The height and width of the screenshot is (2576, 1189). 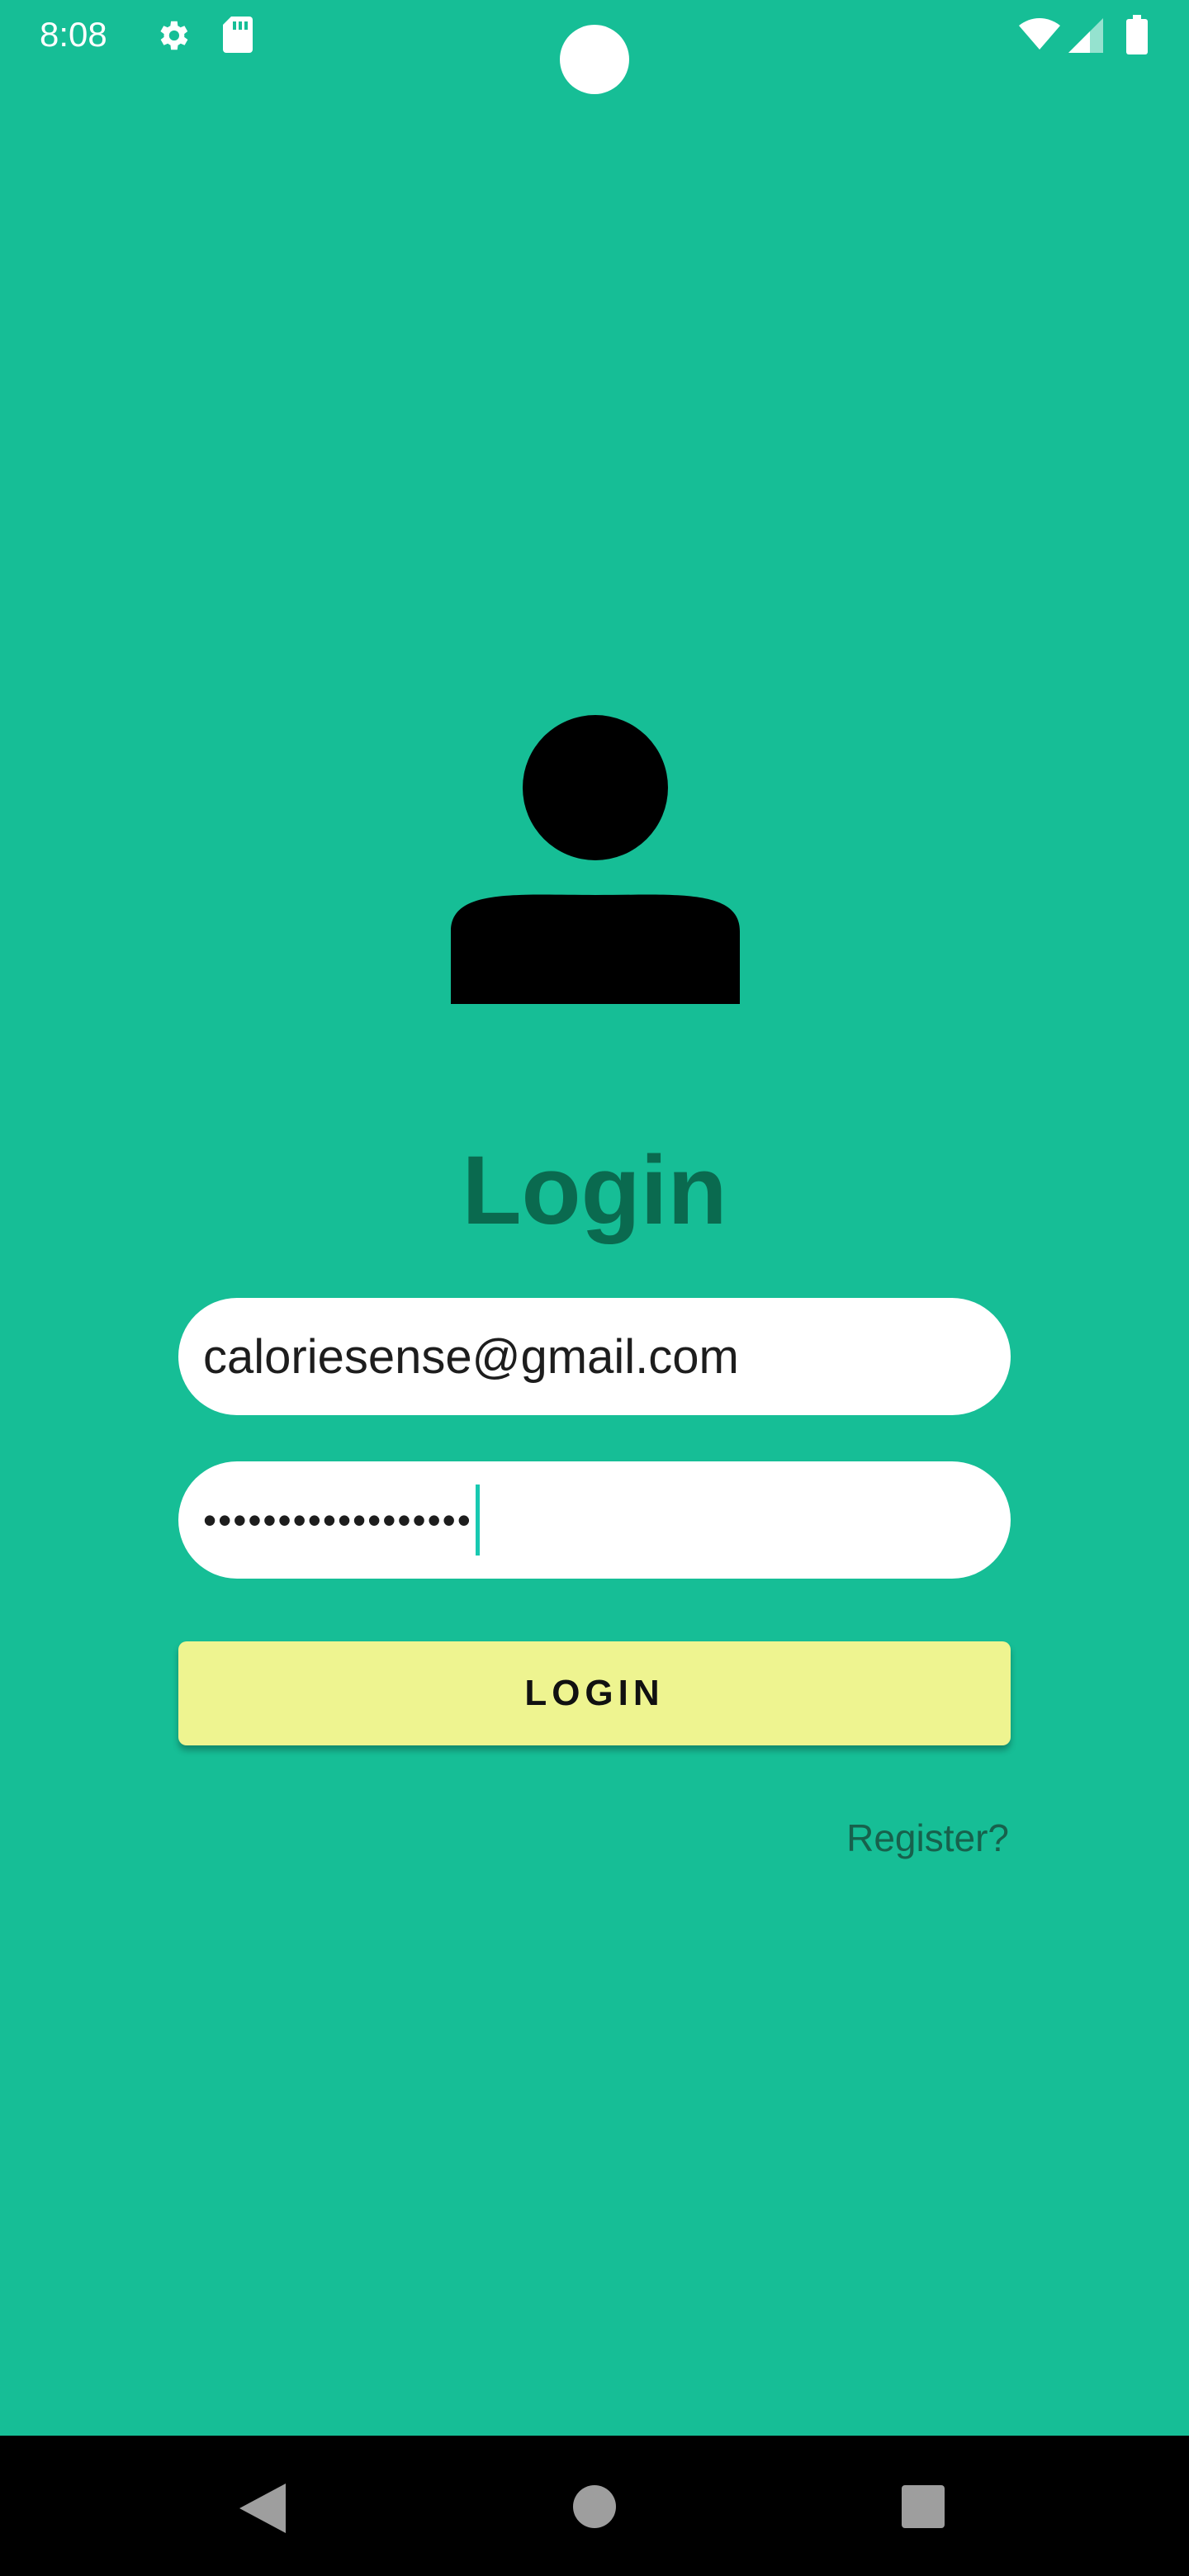 What do you see at coordinates (173, 38) in the screenshot?
I see `gear-icon` at bounding box center [173, 38].